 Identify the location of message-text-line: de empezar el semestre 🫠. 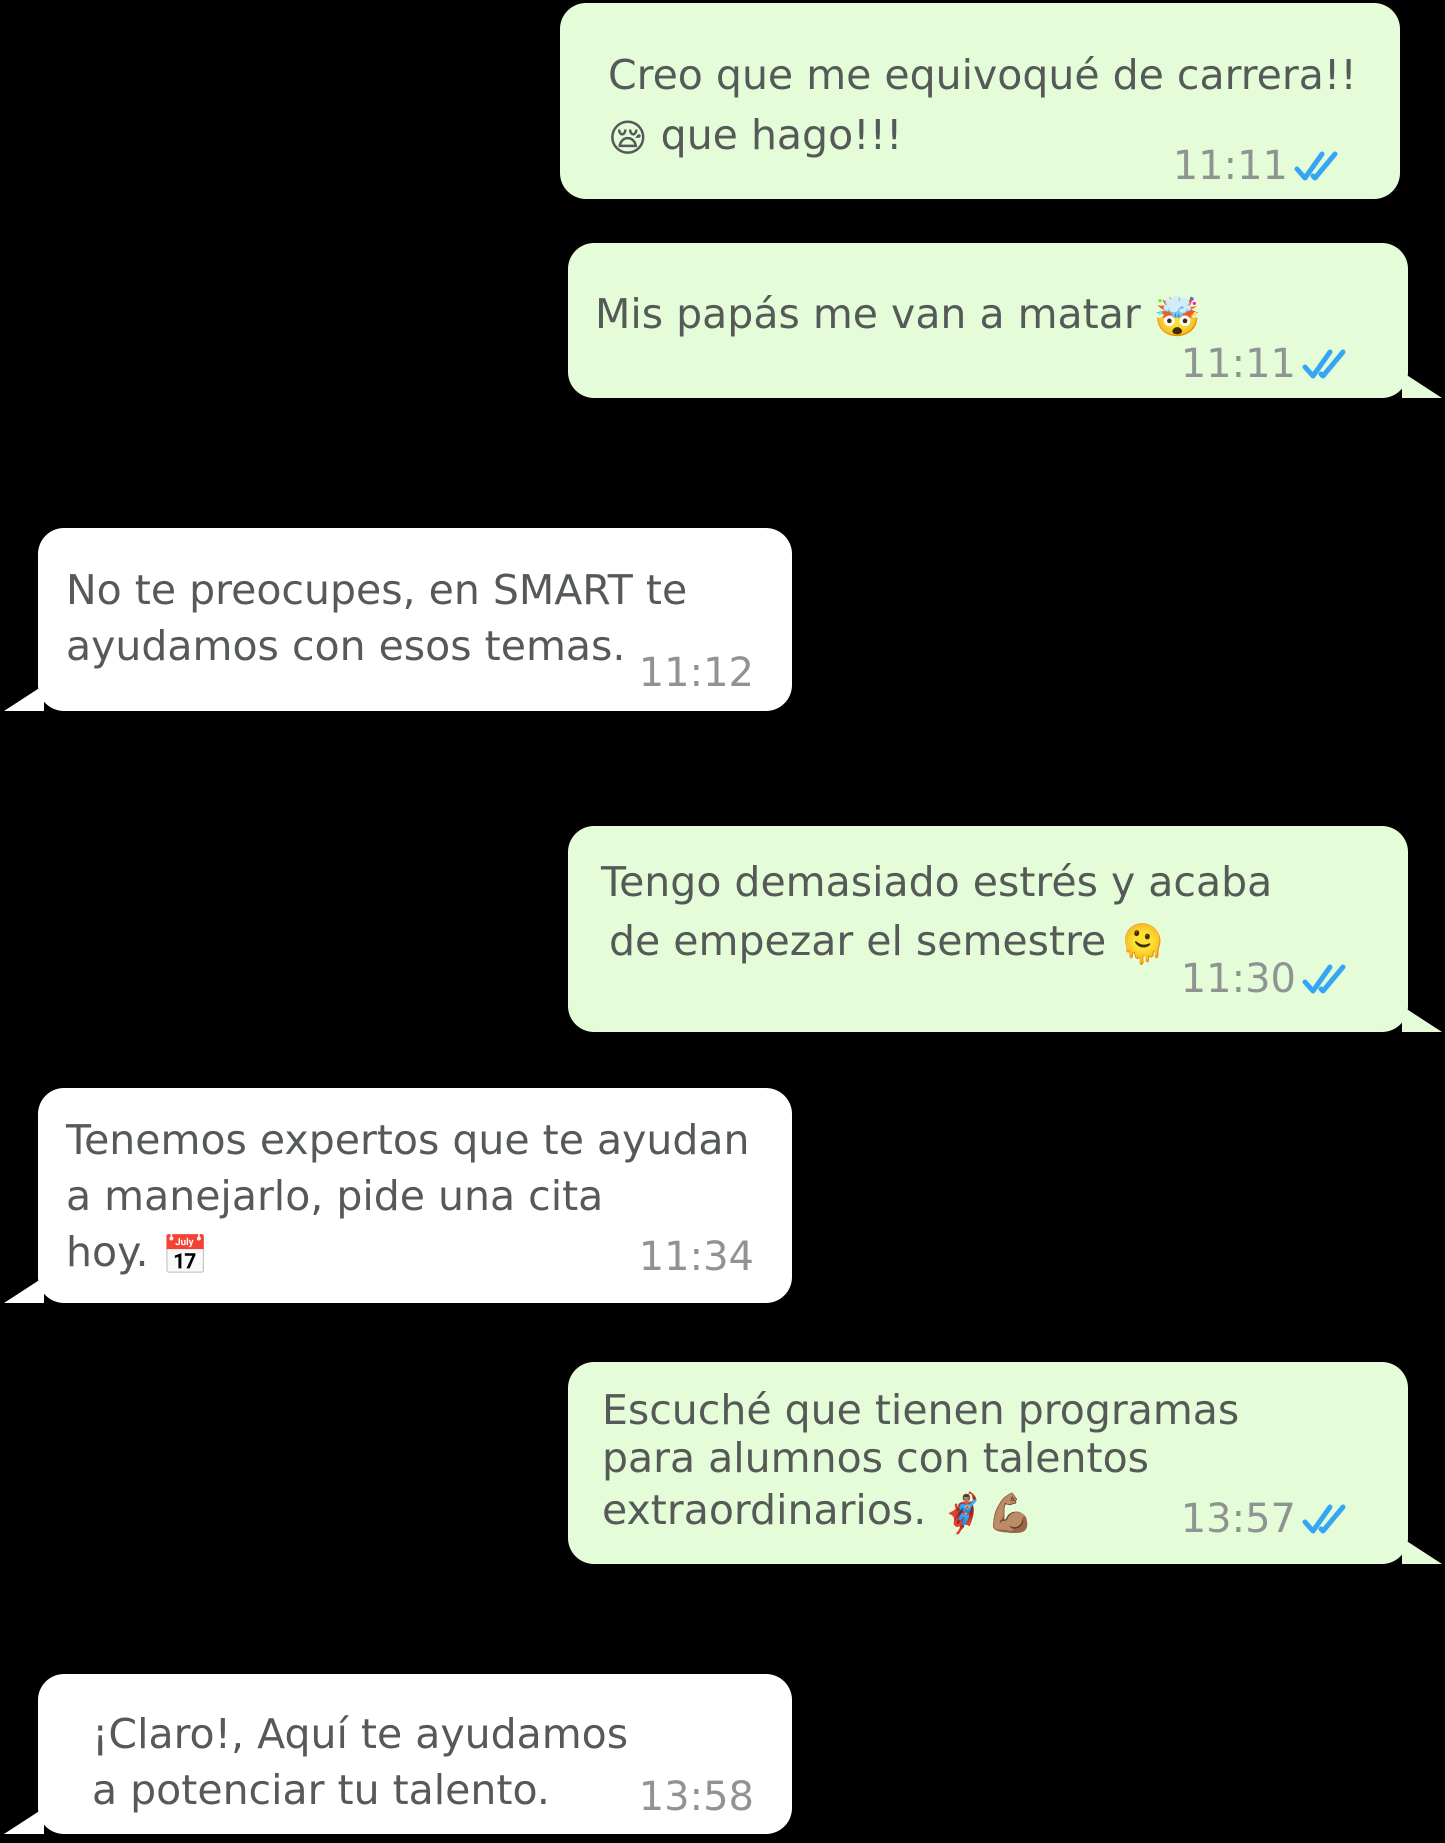
(888, 941).